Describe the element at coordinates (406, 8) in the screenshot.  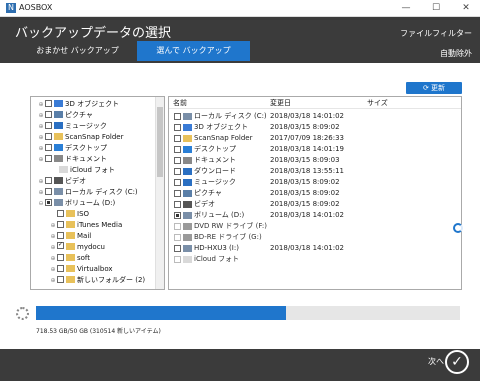
I see `minimize-button: —` at that location.